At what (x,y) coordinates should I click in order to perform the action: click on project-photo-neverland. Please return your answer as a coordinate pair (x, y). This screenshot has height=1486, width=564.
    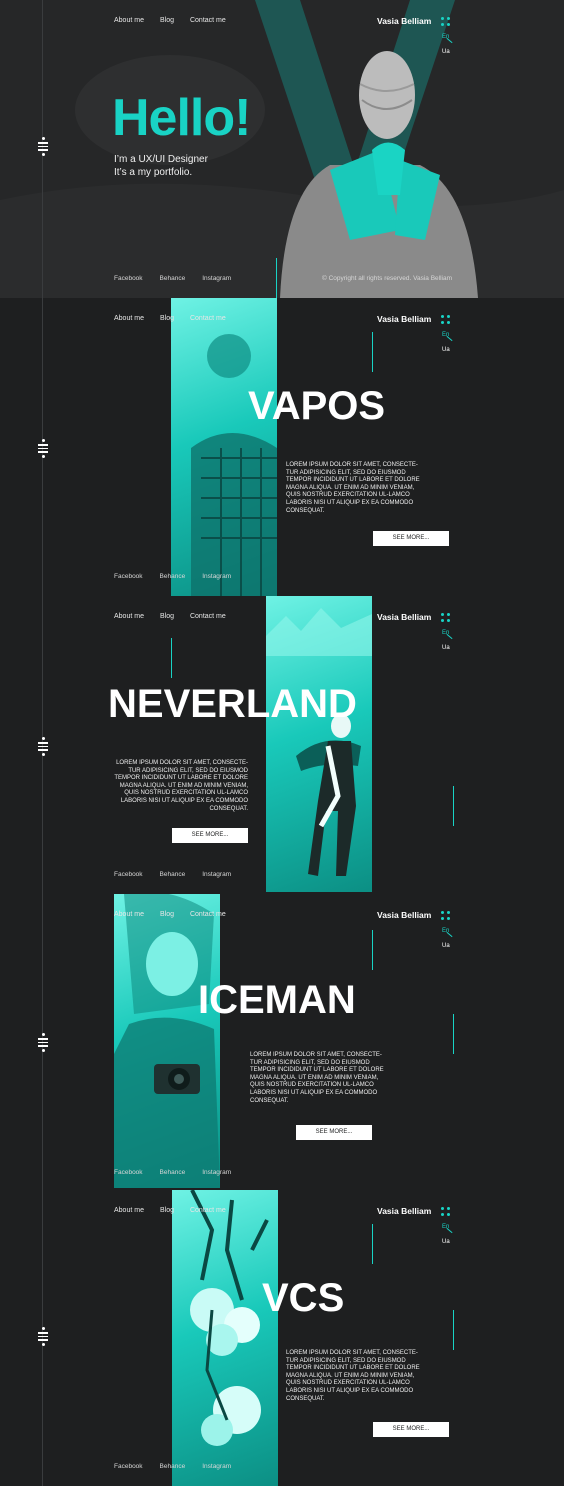
    Looking at the image, I should click on (319, 744).